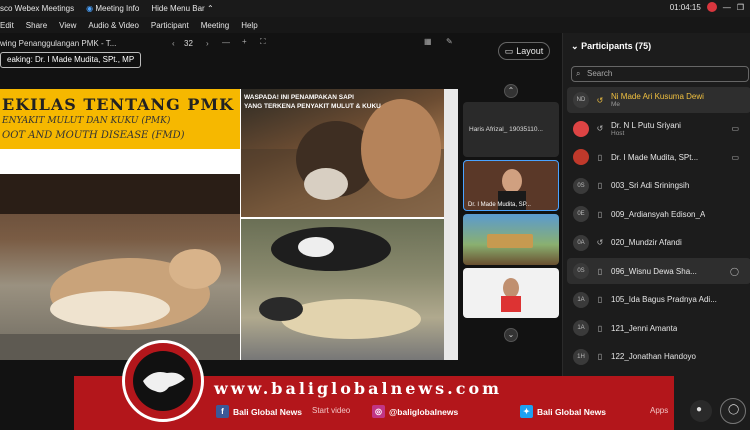 The image size is (750, 430). What do you see at coordinates (581, 214) in the screenshot?
I see `avatar: 0E` at bounding box center [581, 214].